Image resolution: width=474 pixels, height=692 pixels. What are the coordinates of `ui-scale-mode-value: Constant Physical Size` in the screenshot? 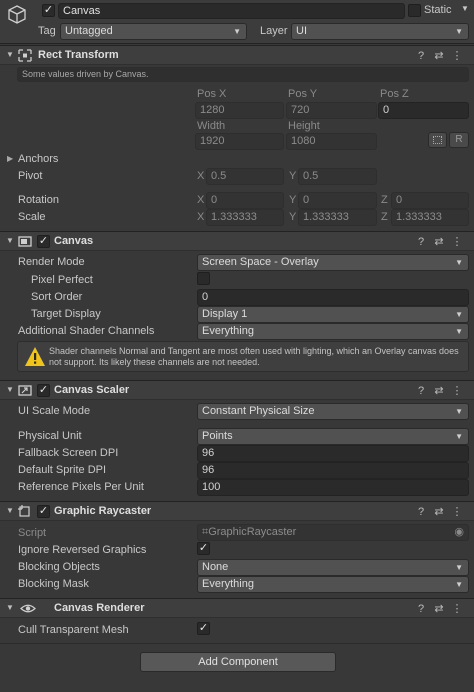 It's located at (258, 411).